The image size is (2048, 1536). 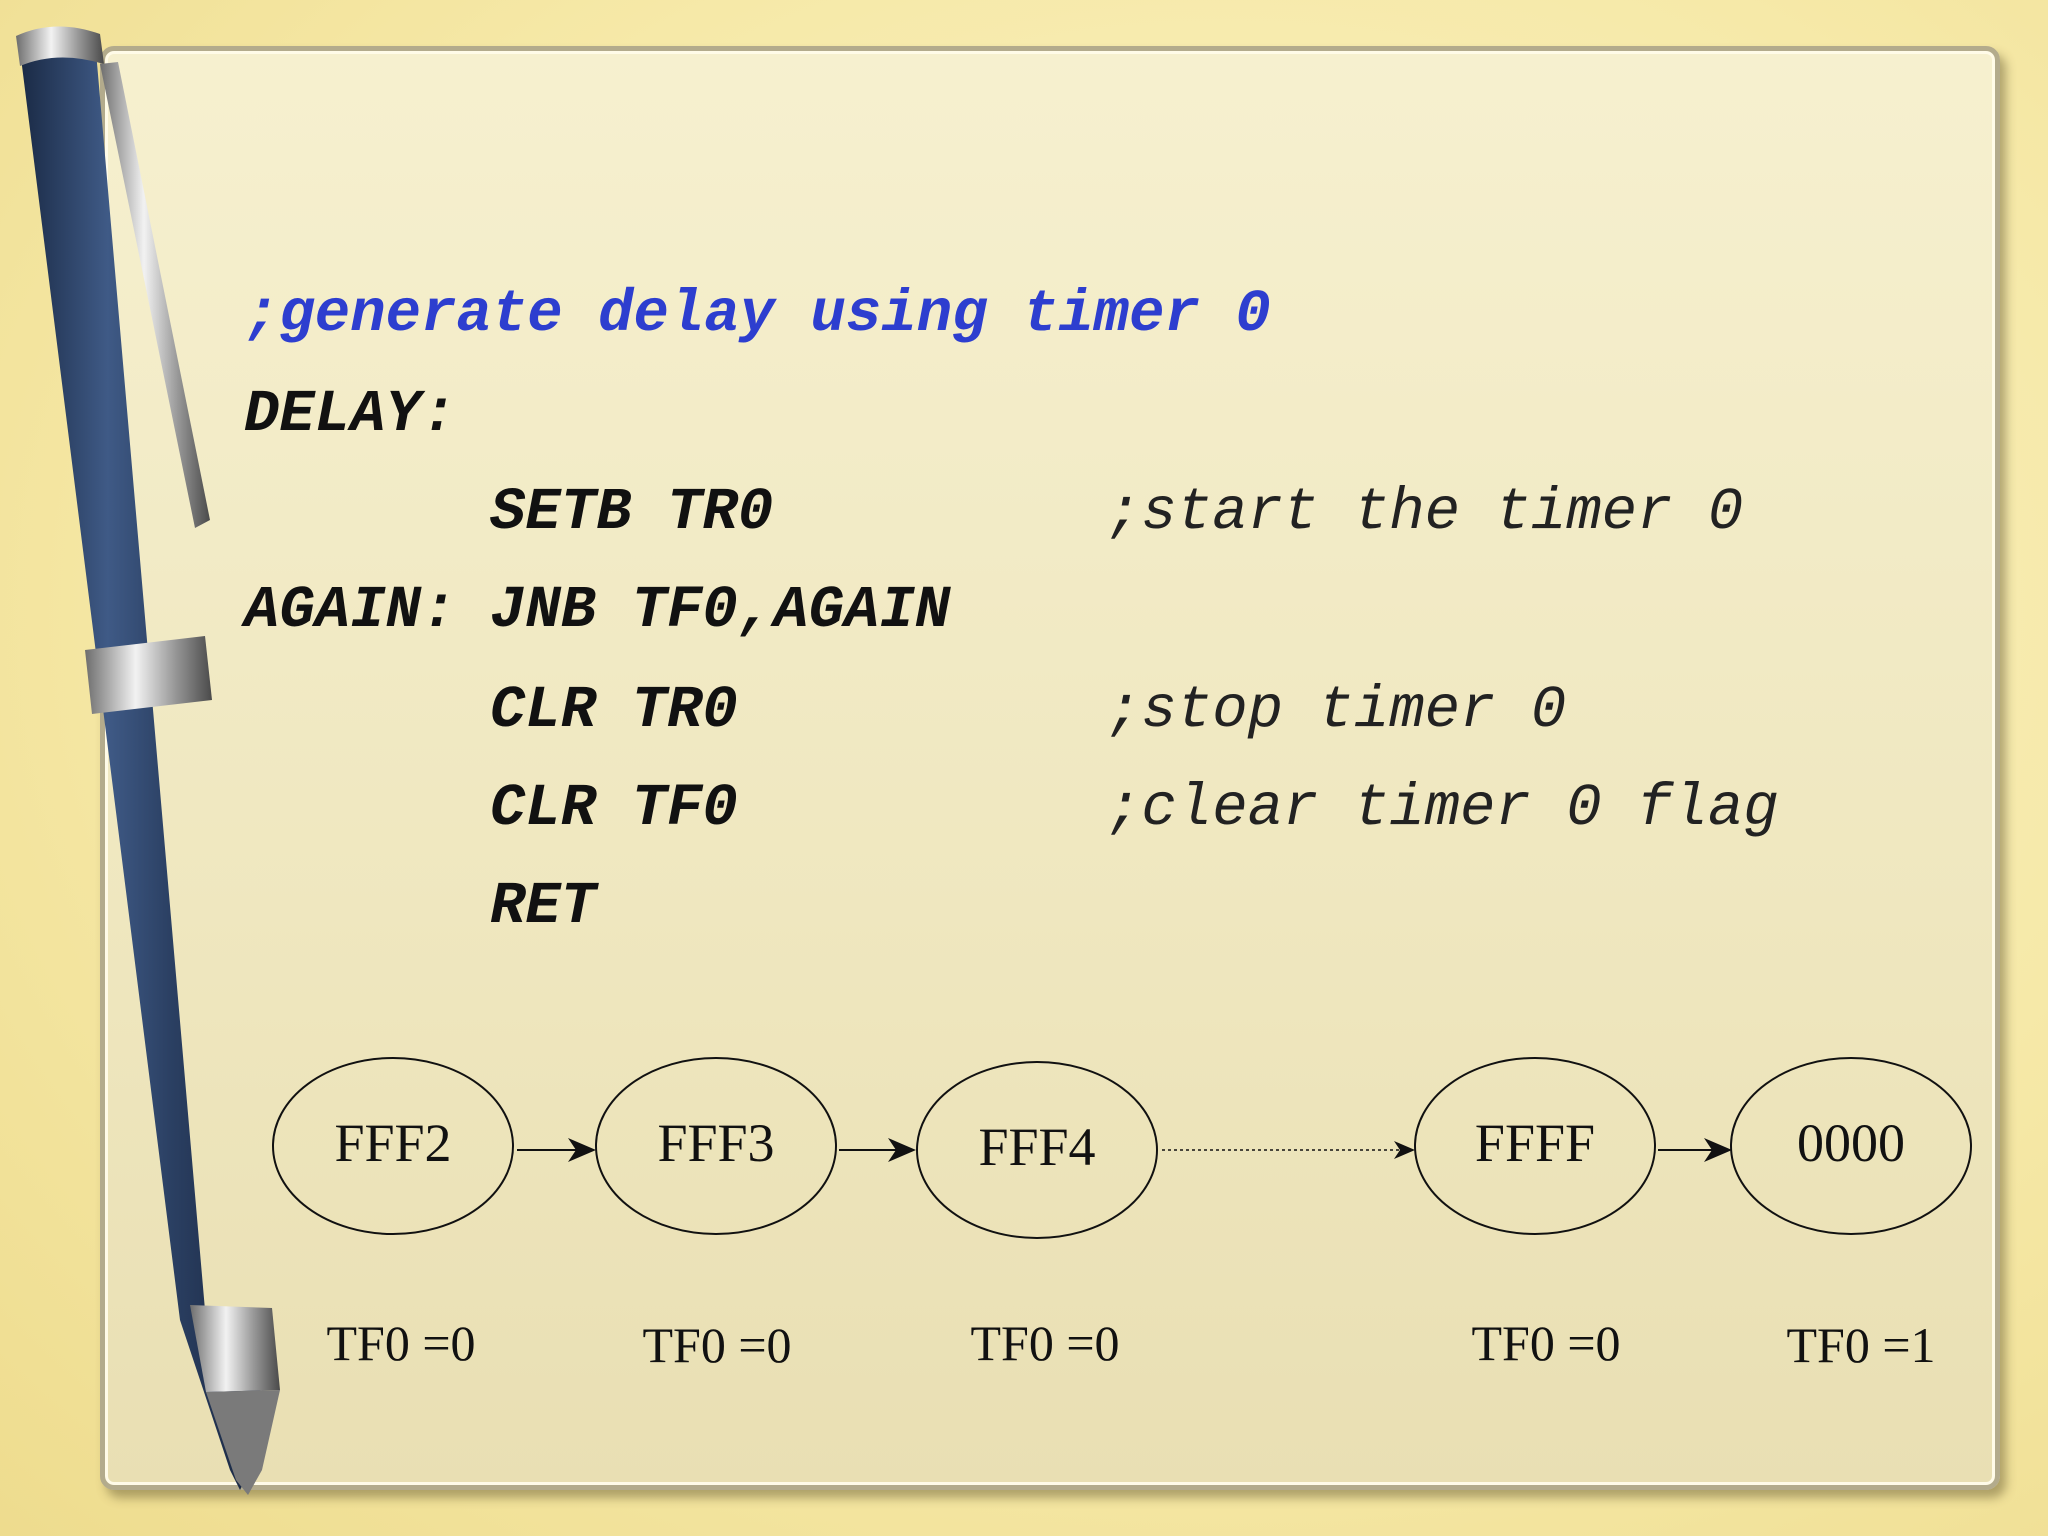 What do you see at coordinates (1037, 1147) in the screenshot?
I see `state-label-fff4: FFF4` at bounding box center [1037, 1147].